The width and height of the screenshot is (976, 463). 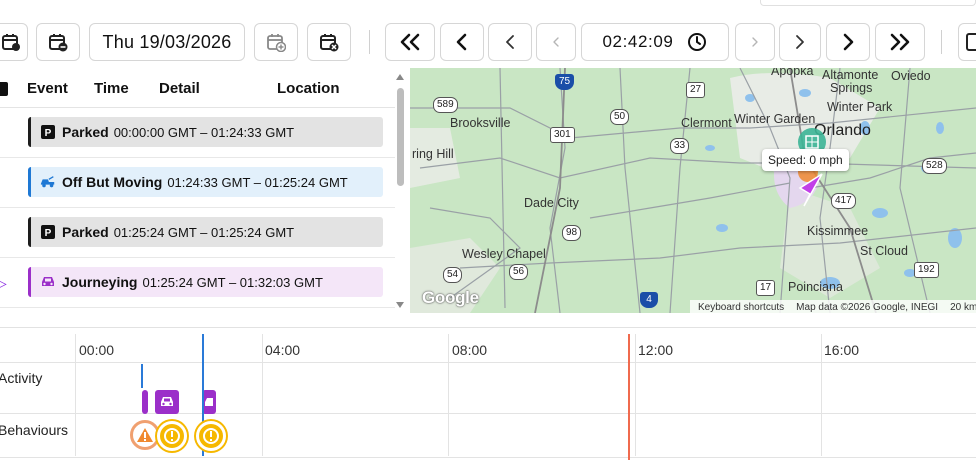 I want to click on calendar-remove-button, so click(x=58, y=42).